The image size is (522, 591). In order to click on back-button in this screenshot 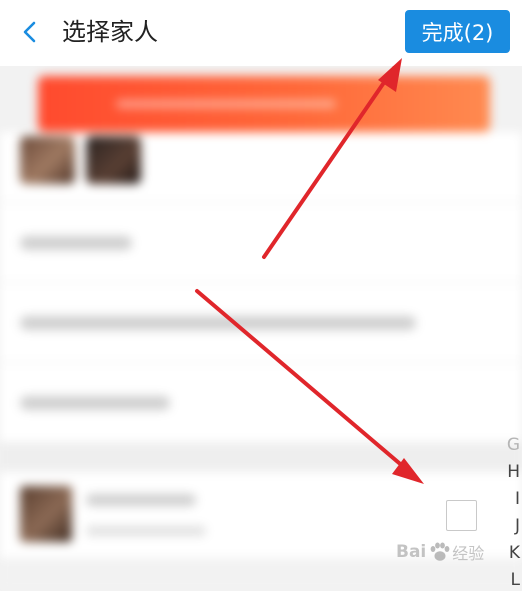, I will do `click(30, 32)`.